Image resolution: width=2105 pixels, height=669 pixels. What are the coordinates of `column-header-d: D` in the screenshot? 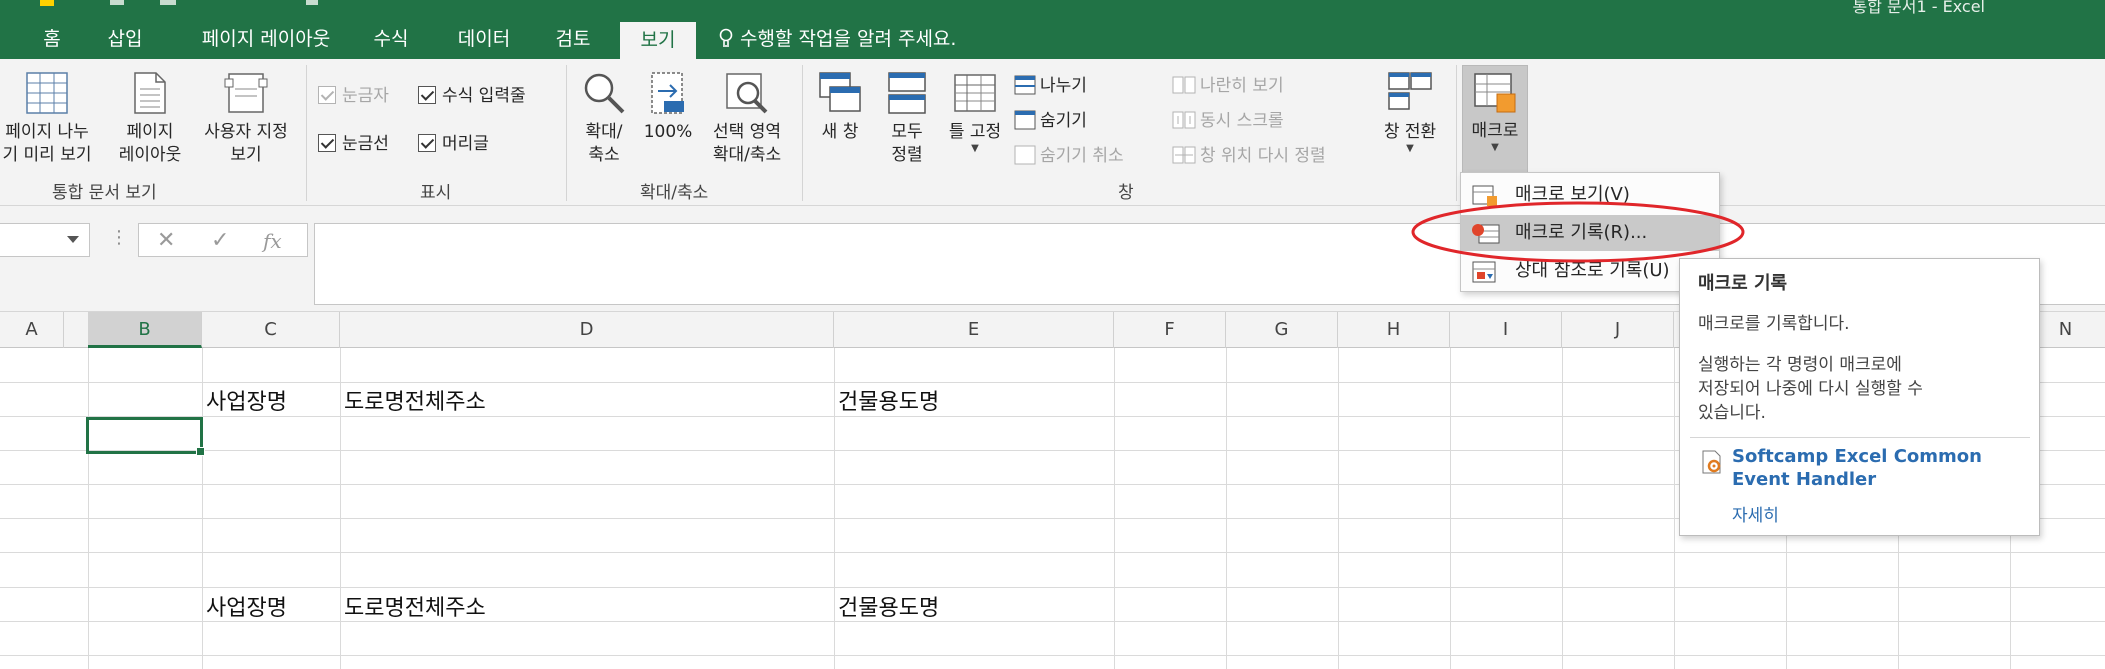 It's located at (587, 330).